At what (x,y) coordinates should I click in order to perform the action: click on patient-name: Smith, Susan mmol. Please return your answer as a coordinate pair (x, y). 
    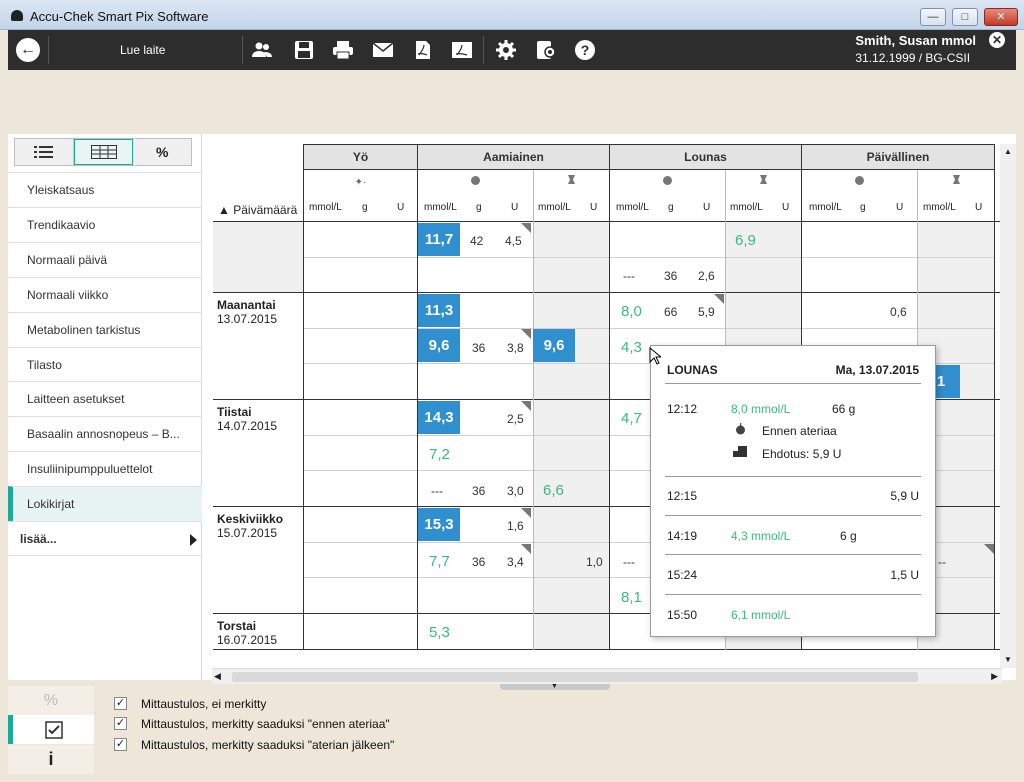
    Looking at the image, I should click on (915, 40).